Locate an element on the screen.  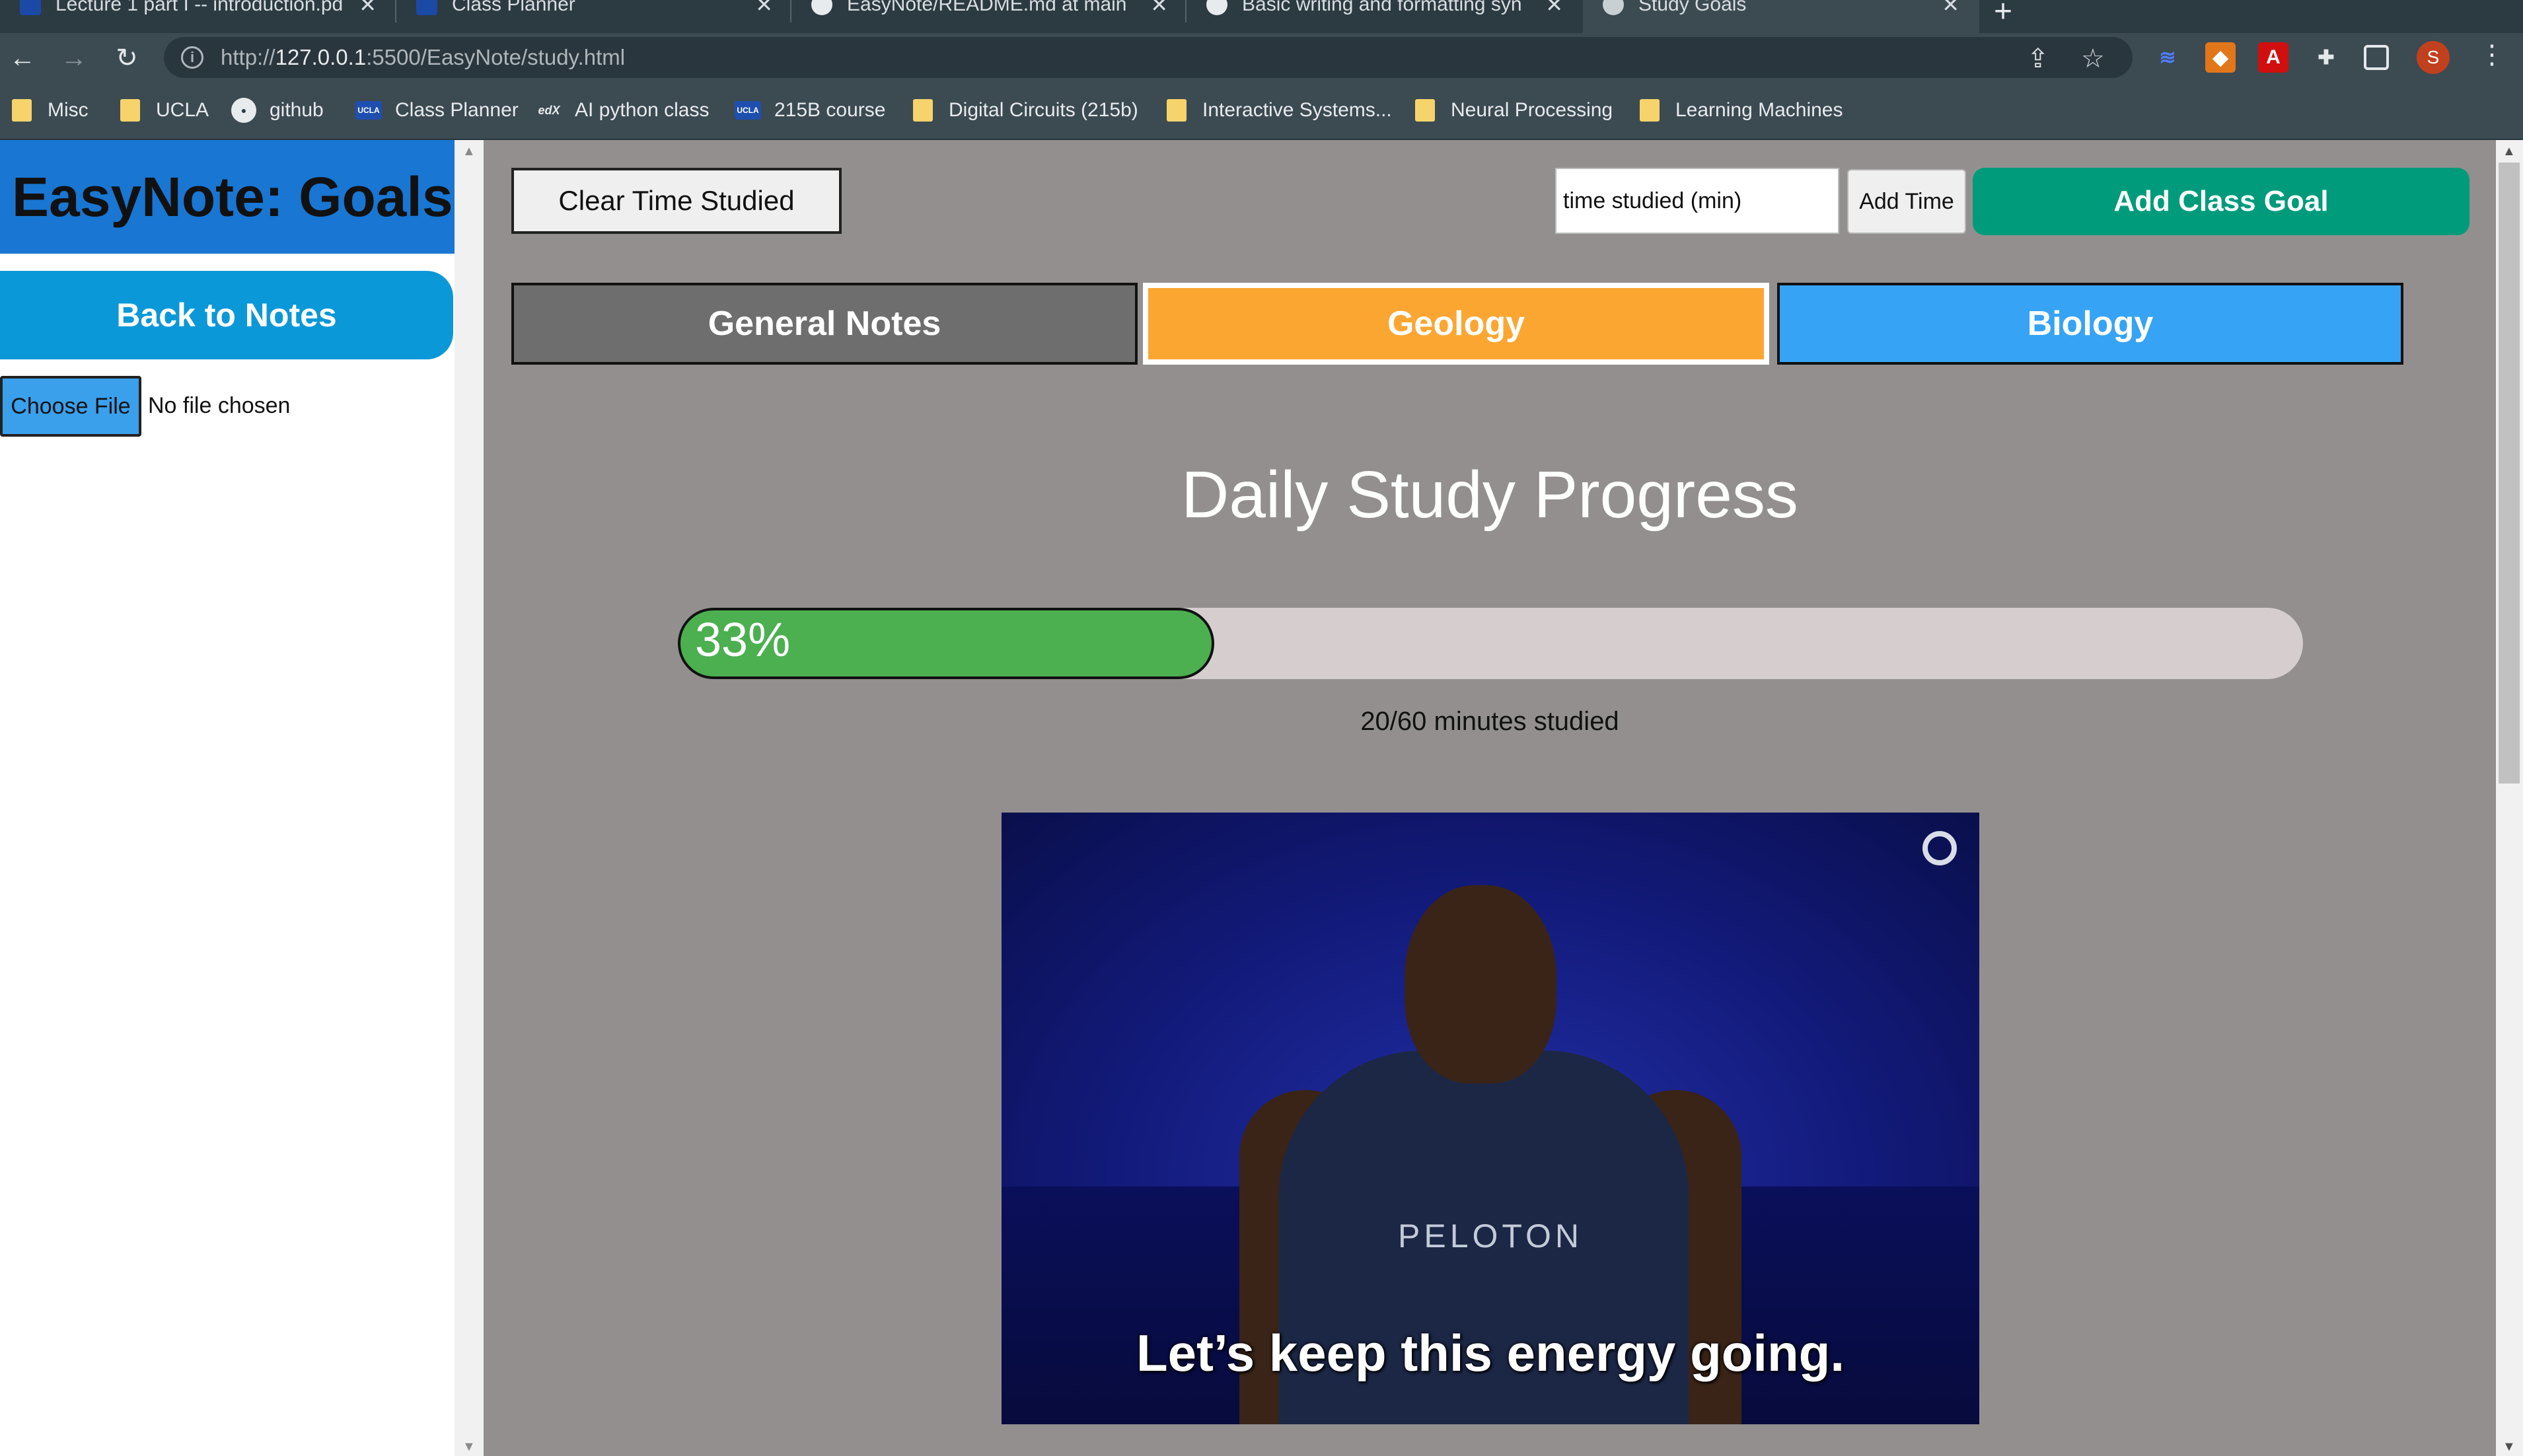
progress-percent: 33% is located at coordinates (743, 640).